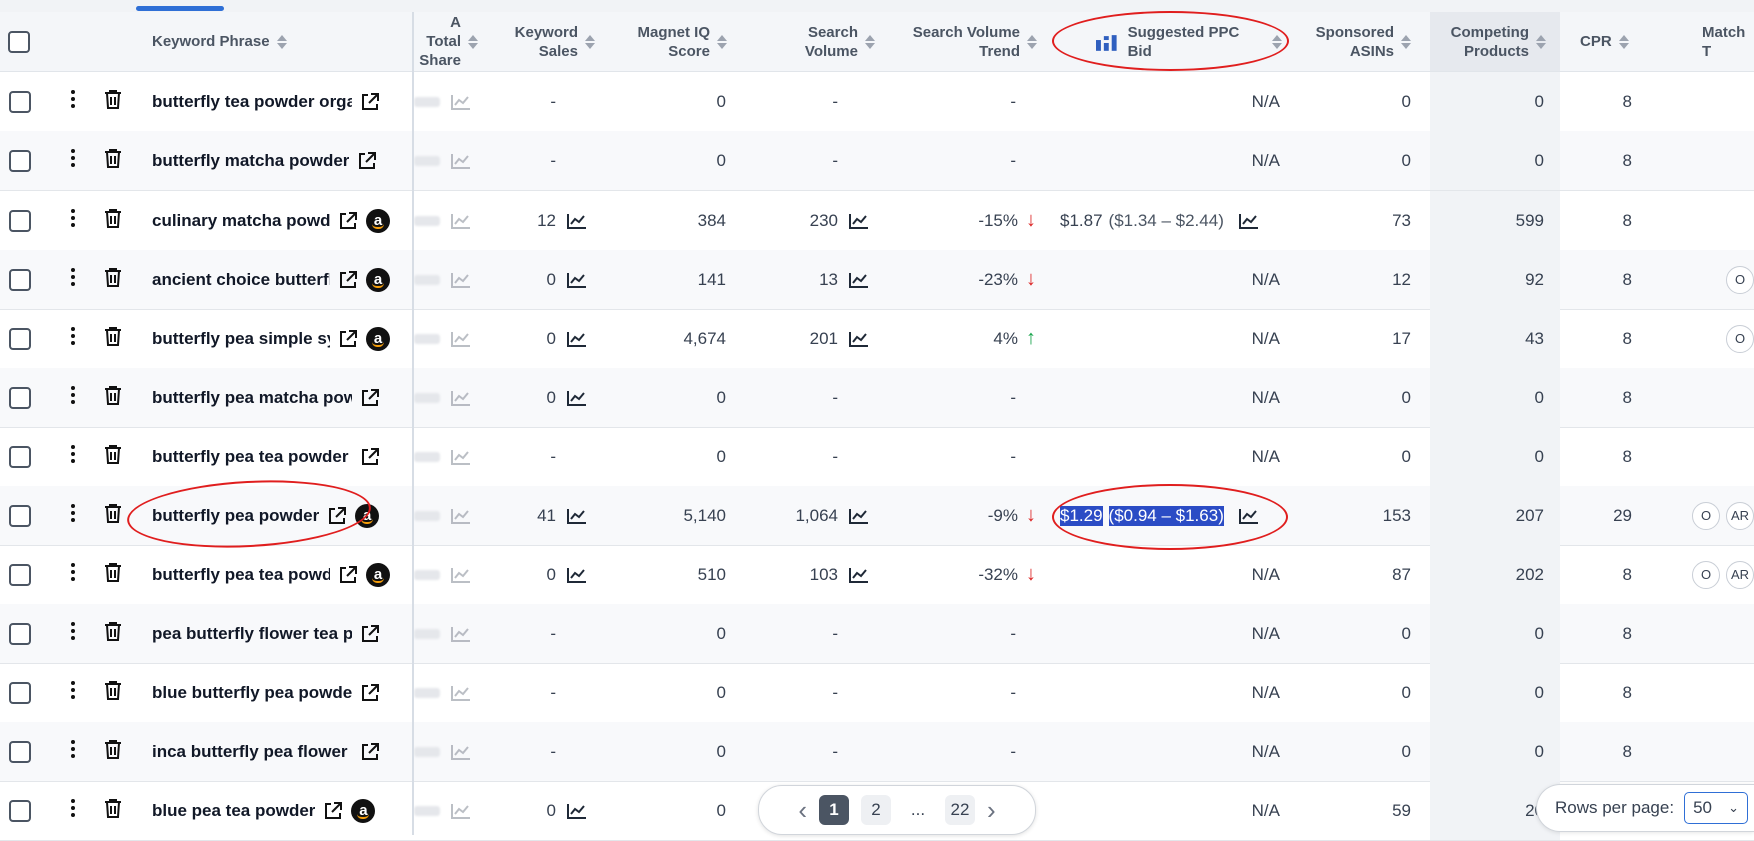  What do you see at coordinates (19, 41) in the screenshot?
I see `select-all-checkbox` at bounding box center [19, 41].